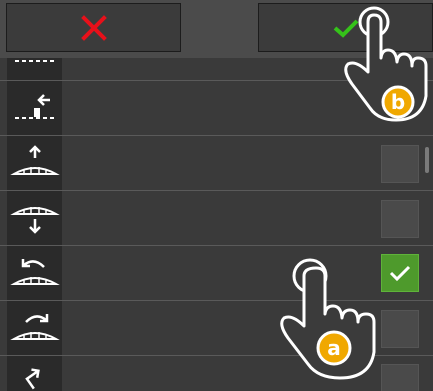 The width and height of the screenshot is (433, 391). What do you see at coordinates (328, 319) in the screenshot?
I see `hand-pointer-icon: a` at bounding box center [328, 319].